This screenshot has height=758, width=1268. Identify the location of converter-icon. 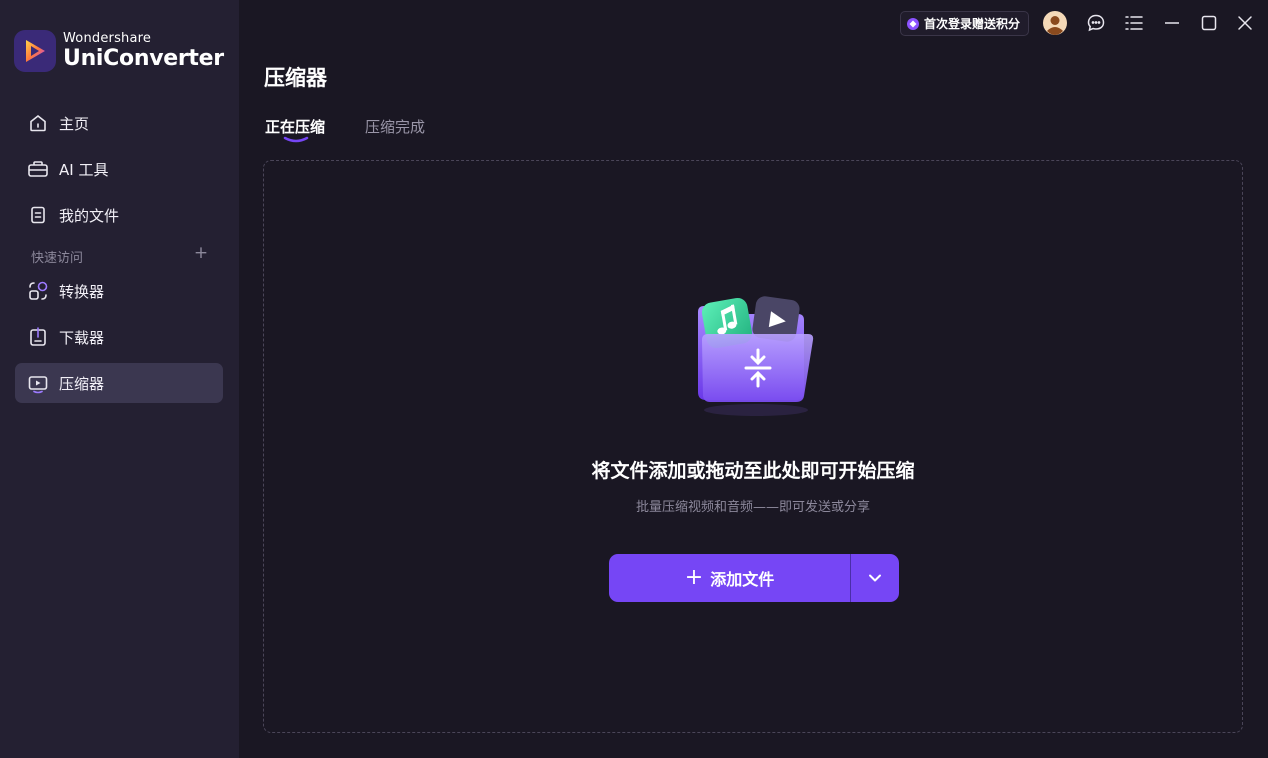
(38, 291).